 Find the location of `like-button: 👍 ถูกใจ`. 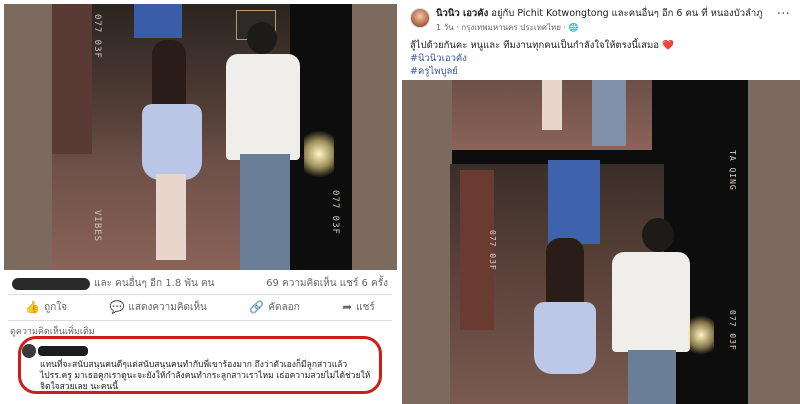

like-button: 👍 ถูกใจ is located at coordinates (46, 307).